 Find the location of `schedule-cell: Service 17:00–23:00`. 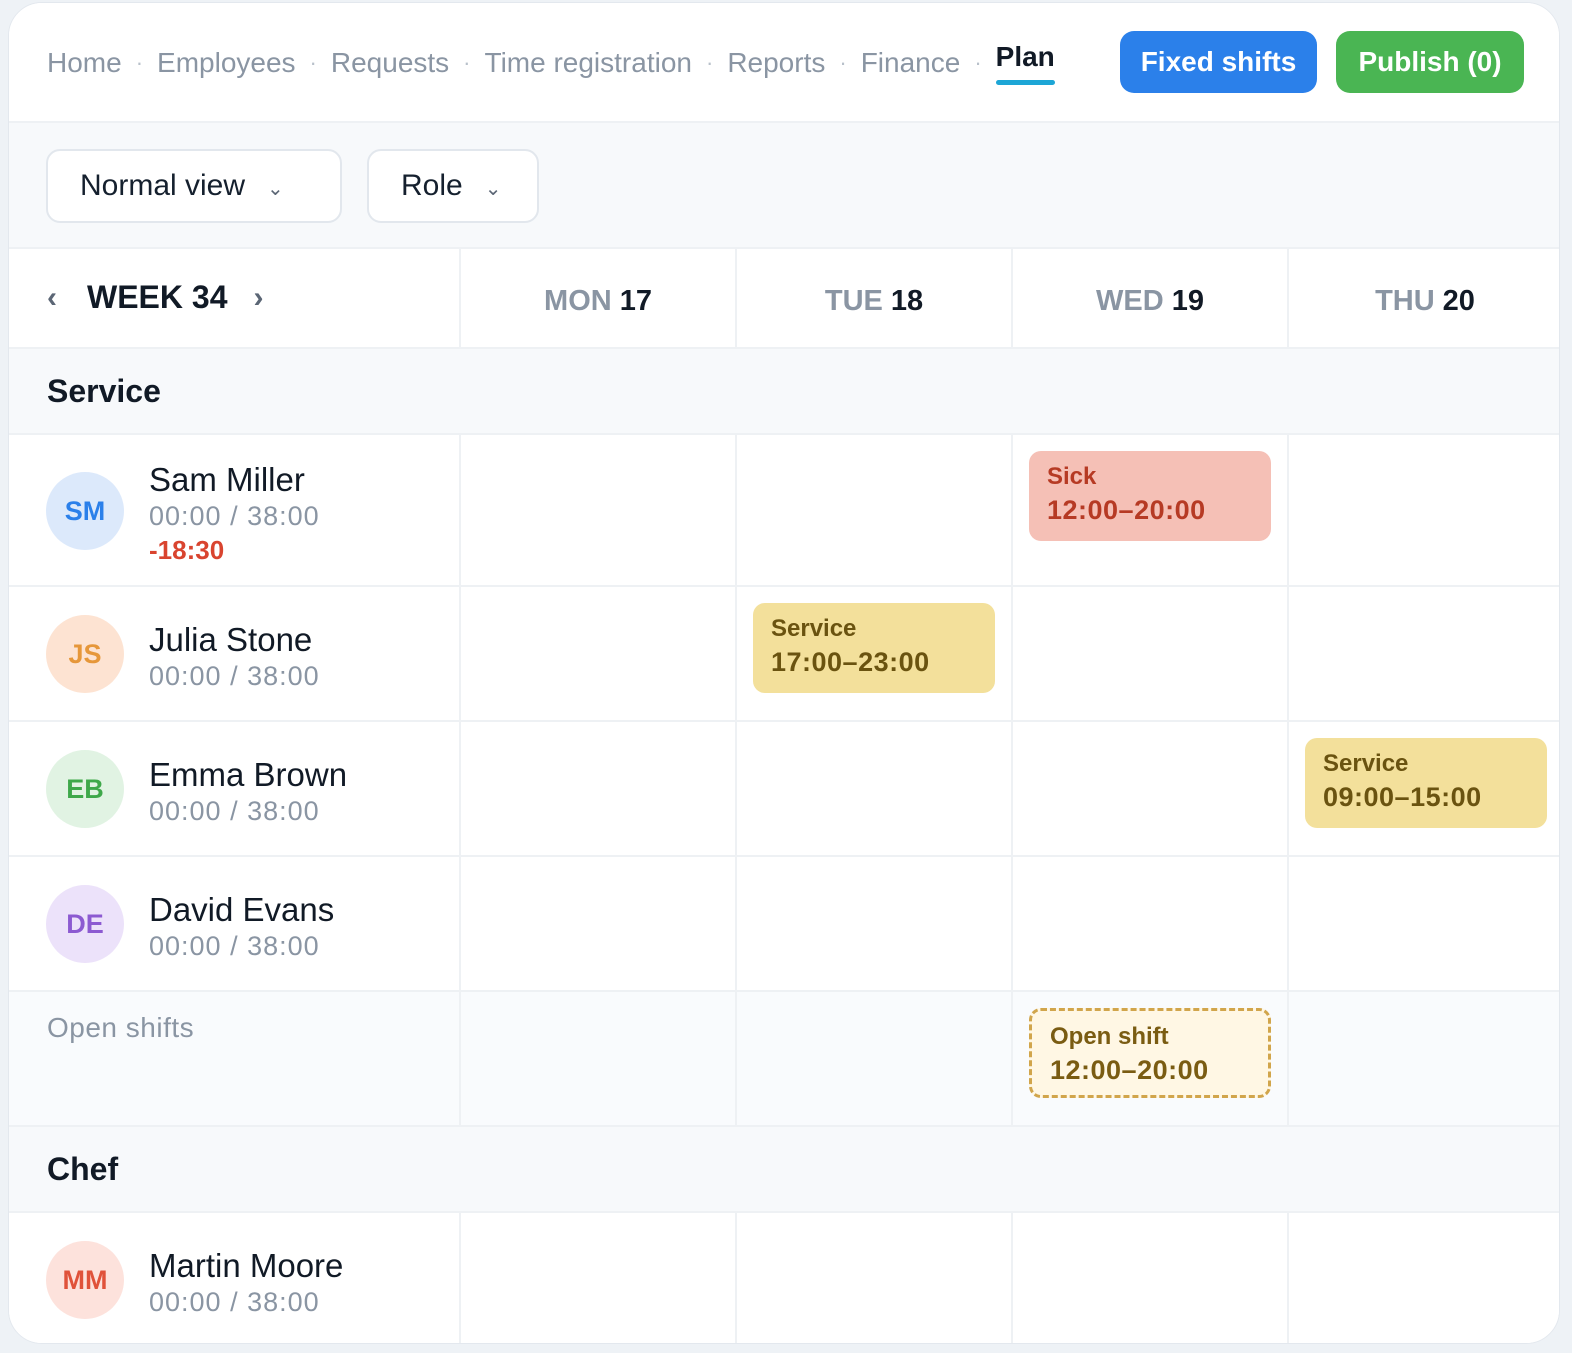

schedule-cell: Service 17:00–23:00 is located at coordinates (873, 653).